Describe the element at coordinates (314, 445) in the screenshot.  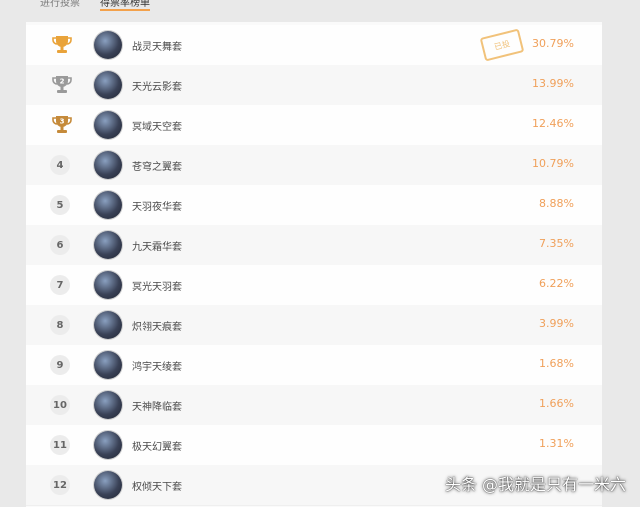
I see `list-item: 11 极天幻翼套 1.31%` at that location.